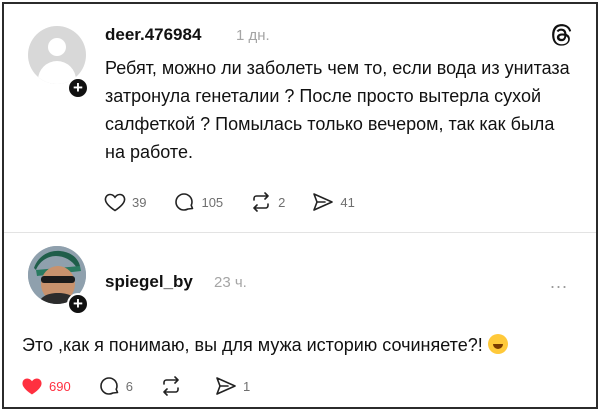  What do you see at coordinates (242, 202) in the screenshot?
I see `post-actions: 39 105 2 41` at bounding box center [242, 202].